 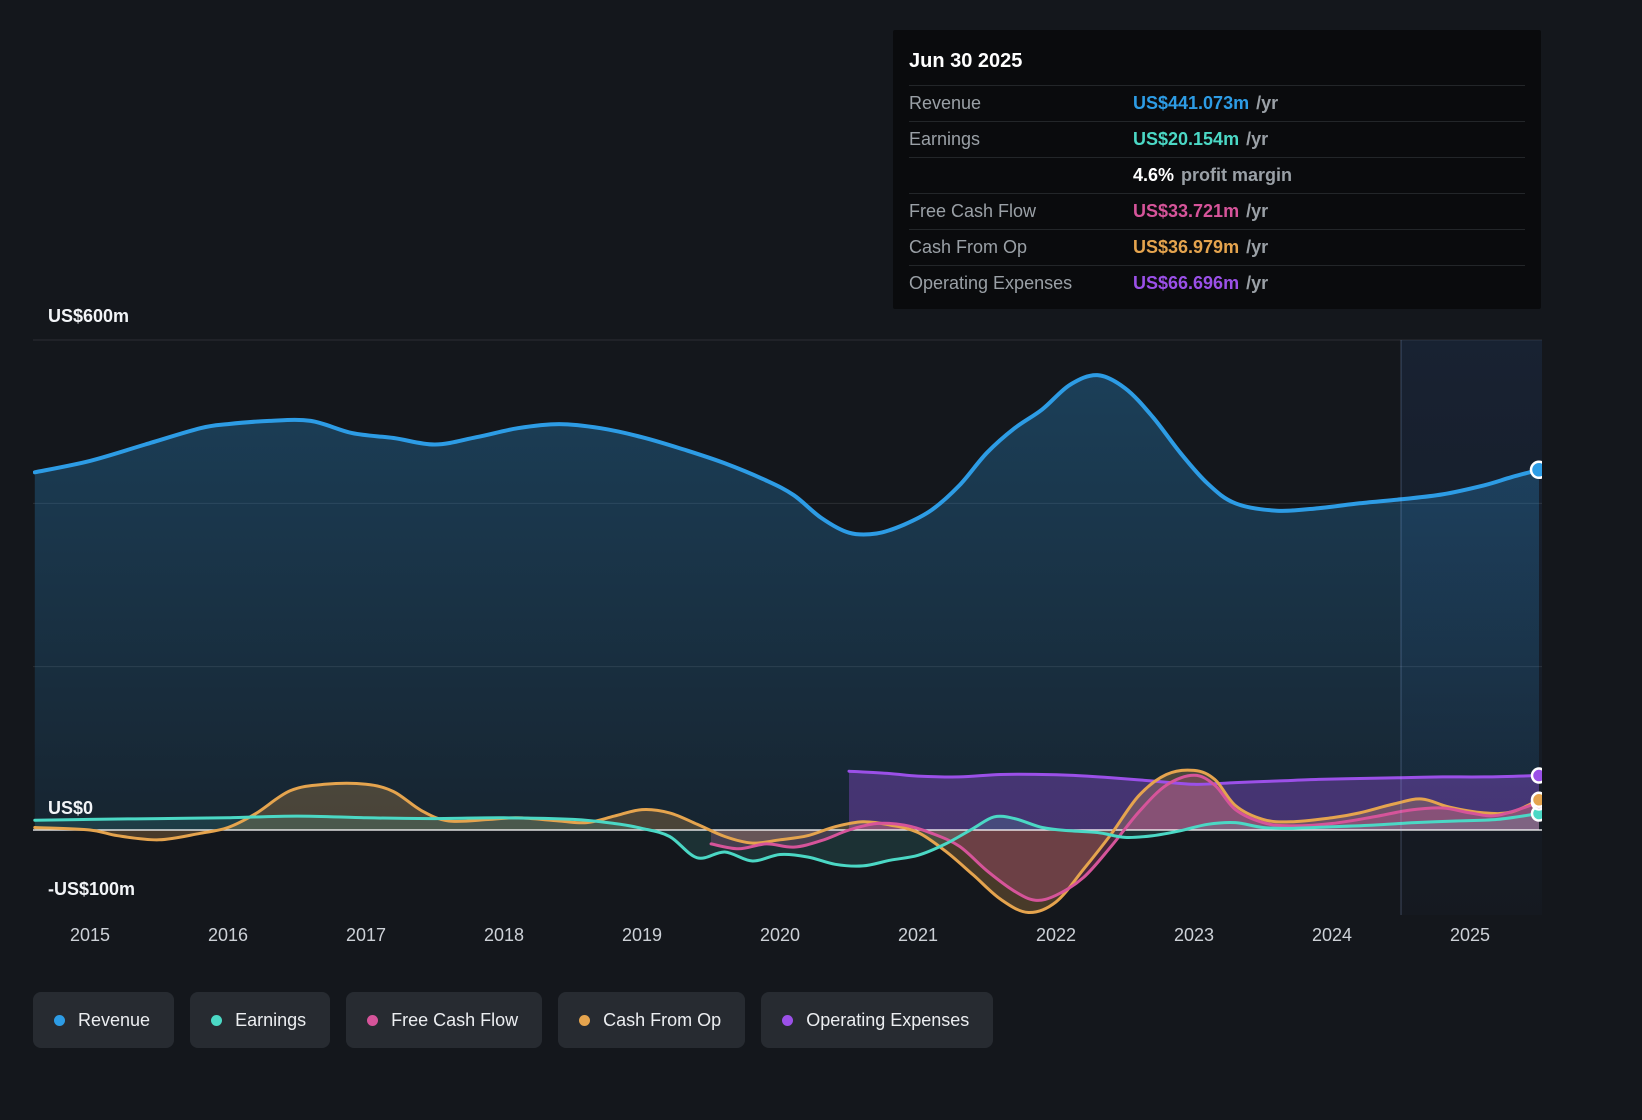 I want to click on fcf-value: US$33.721m, so click(x=1186, y=211).